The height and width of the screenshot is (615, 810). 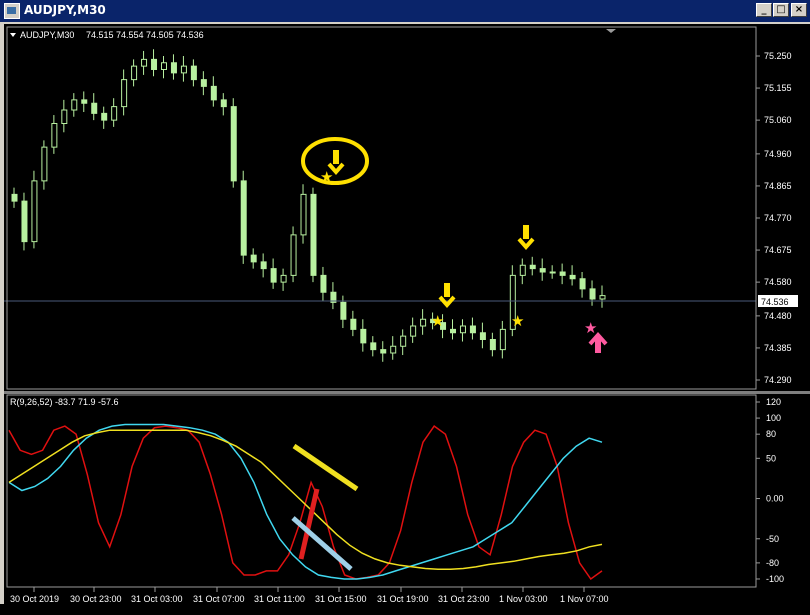 What do you see at coordinates (775, 579) in the screenshot?
I see `indicator-tick-label: -100` at bounding box center [775, 579].